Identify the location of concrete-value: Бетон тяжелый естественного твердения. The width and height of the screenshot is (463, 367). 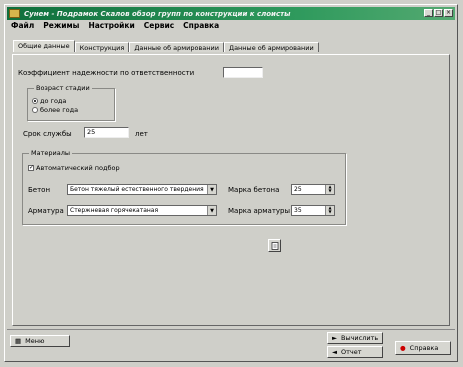
(137, 189).